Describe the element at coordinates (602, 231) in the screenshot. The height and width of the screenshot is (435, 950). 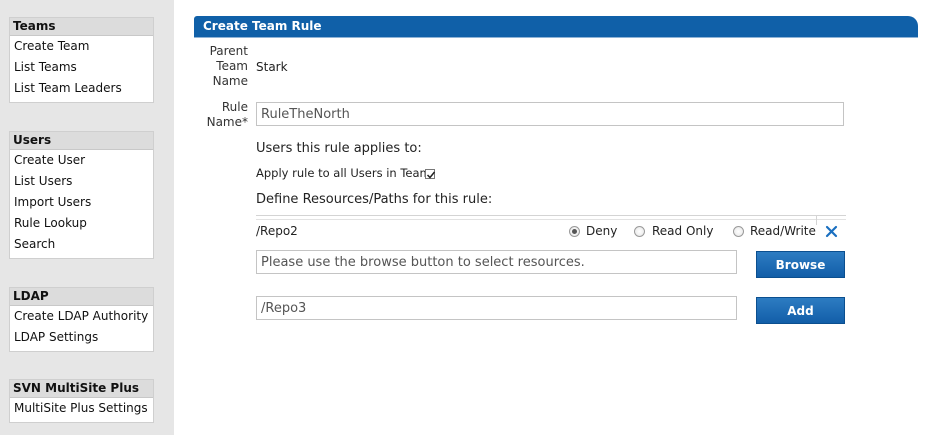
I see `radio-deny-label: Deny` at that location.